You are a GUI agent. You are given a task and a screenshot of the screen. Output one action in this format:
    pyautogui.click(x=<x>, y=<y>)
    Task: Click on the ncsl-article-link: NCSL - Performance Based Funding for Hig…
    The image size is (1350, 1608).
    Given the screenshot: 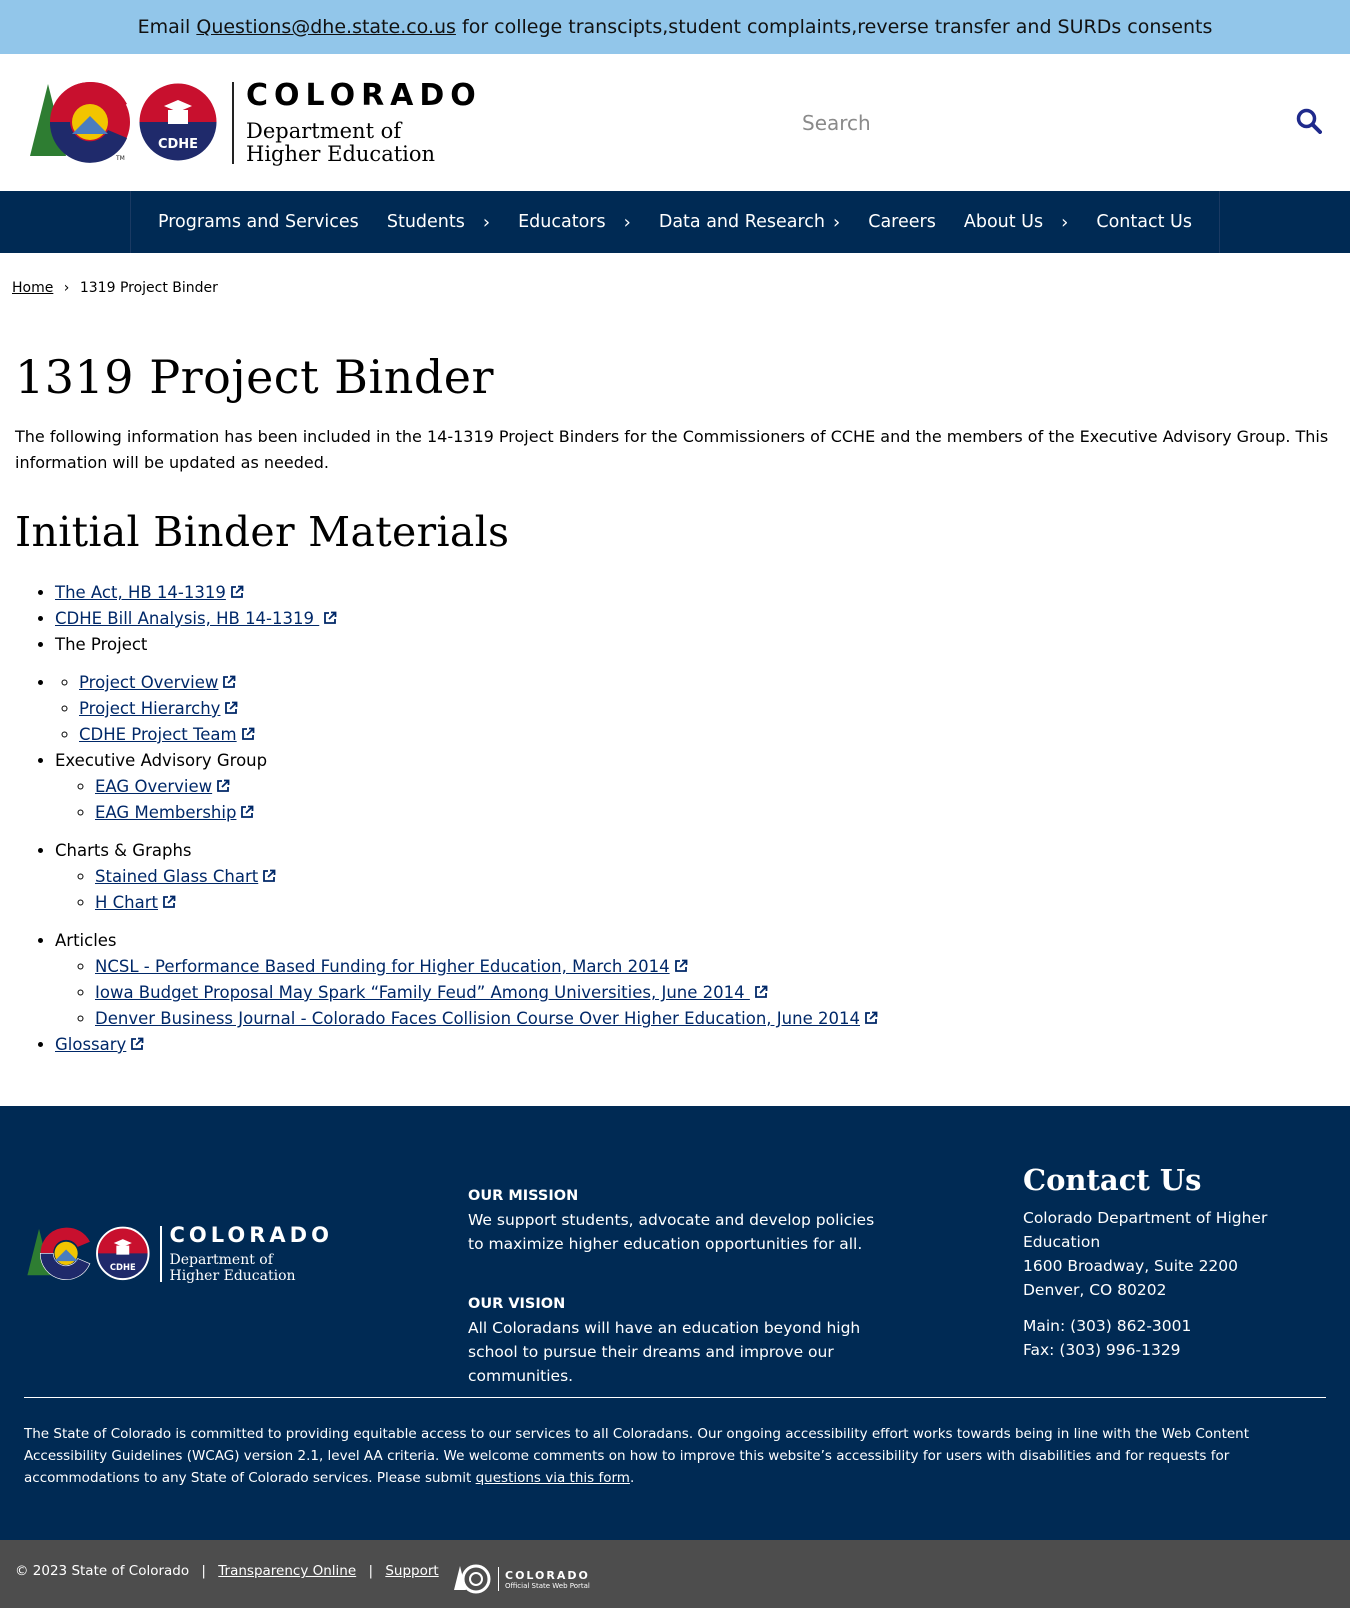 What is the action you would take?
    pyautogui.click(x=382, y=966)
    